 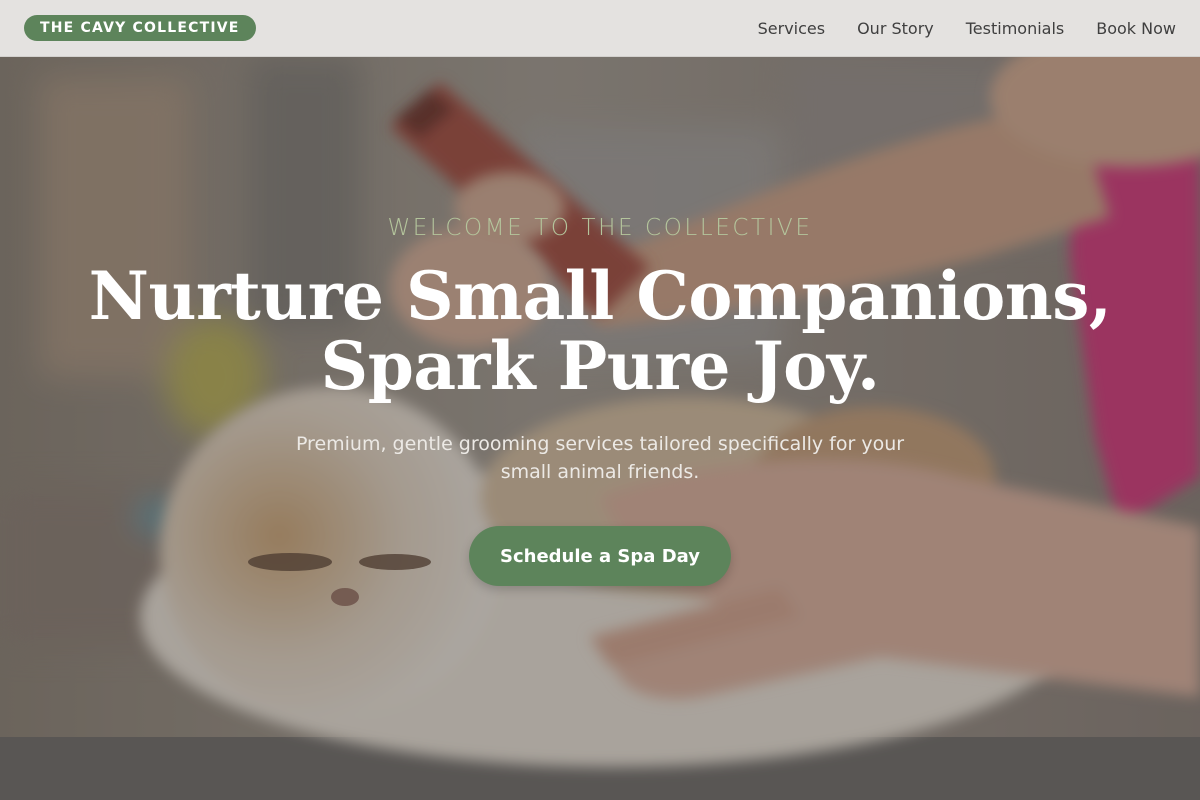 What do you see at coordinates (140, 28) in the screenshot?
I see `brand-logo: THE CAVY COLLECTIVE` at bounding box center [140, 28].